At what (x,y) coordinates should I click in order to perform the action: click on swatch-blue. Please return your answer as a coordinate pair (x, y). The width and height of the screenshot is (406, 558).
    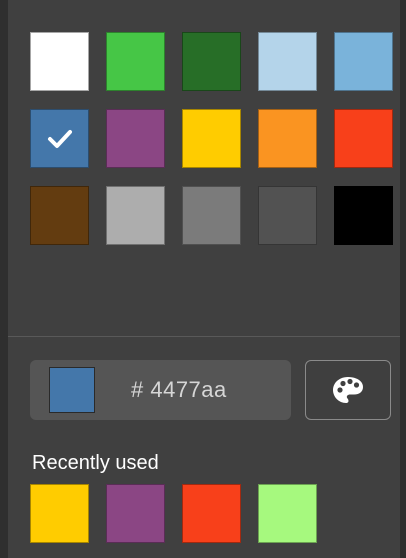
    Looking at the image, I should click on (59, 138).